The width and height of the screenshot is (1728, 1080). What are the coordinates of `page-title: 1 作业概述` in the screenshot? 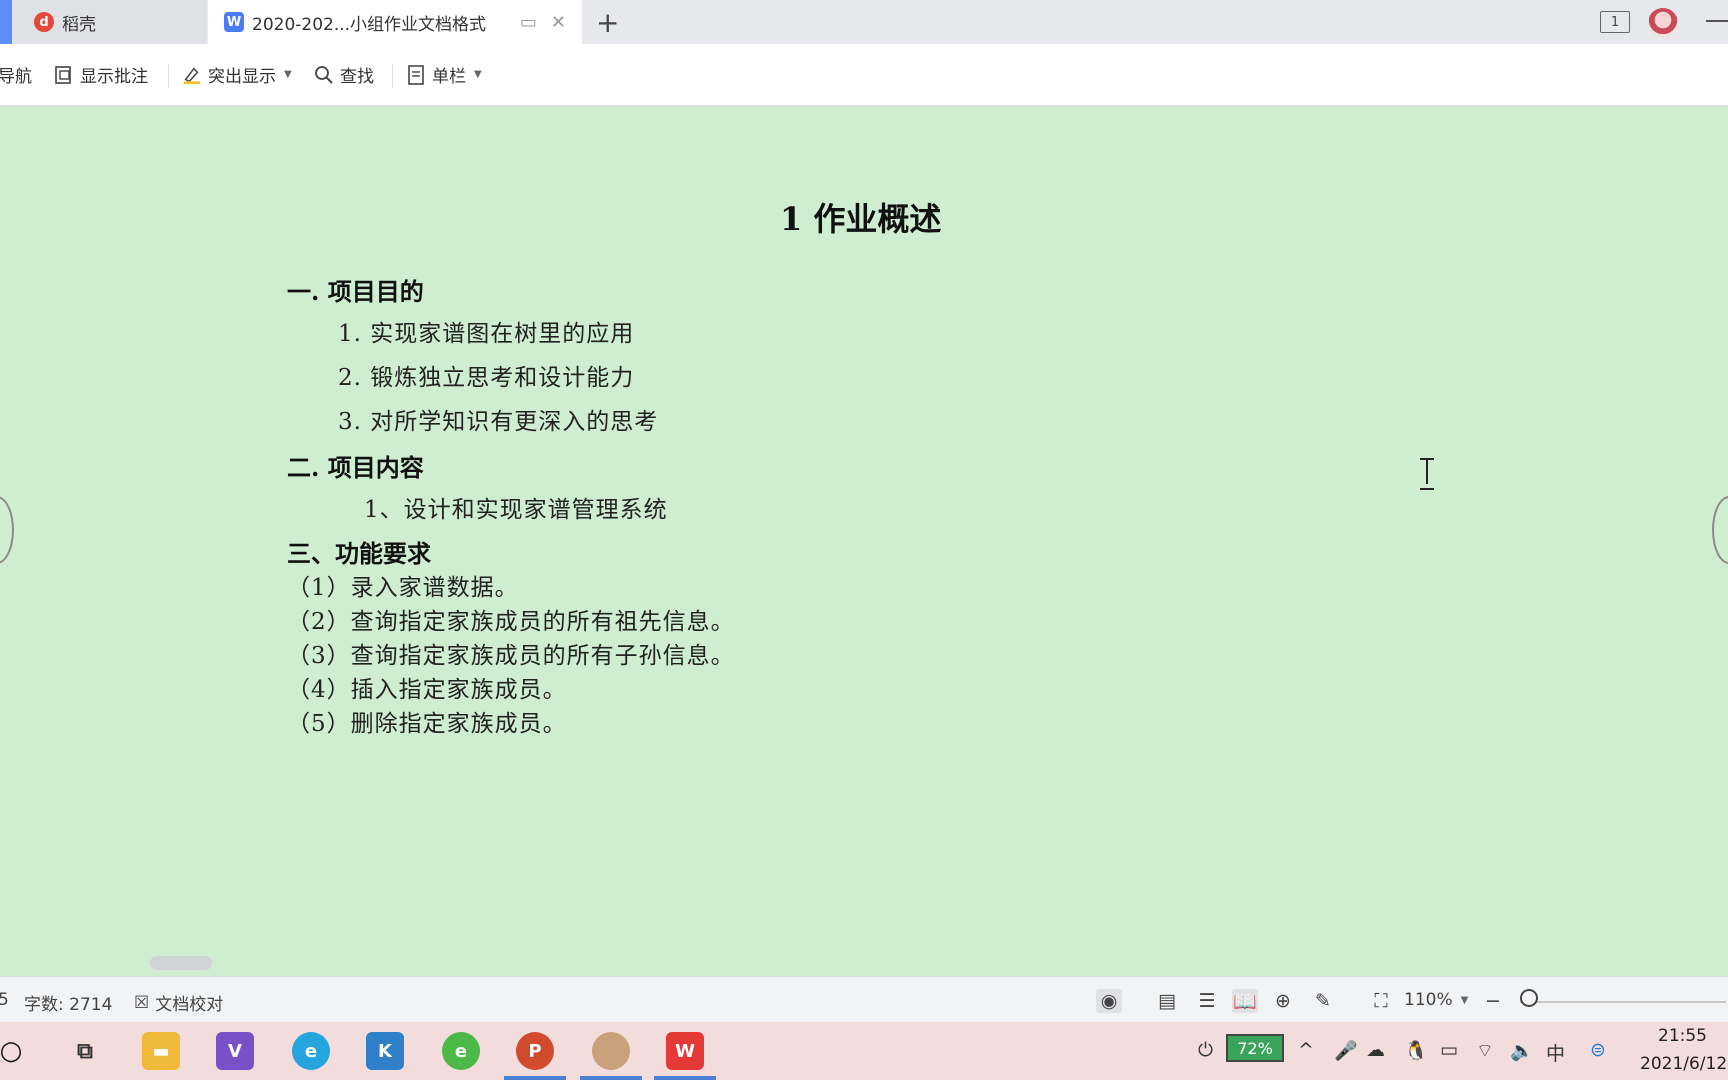 It's located at (861, 219).